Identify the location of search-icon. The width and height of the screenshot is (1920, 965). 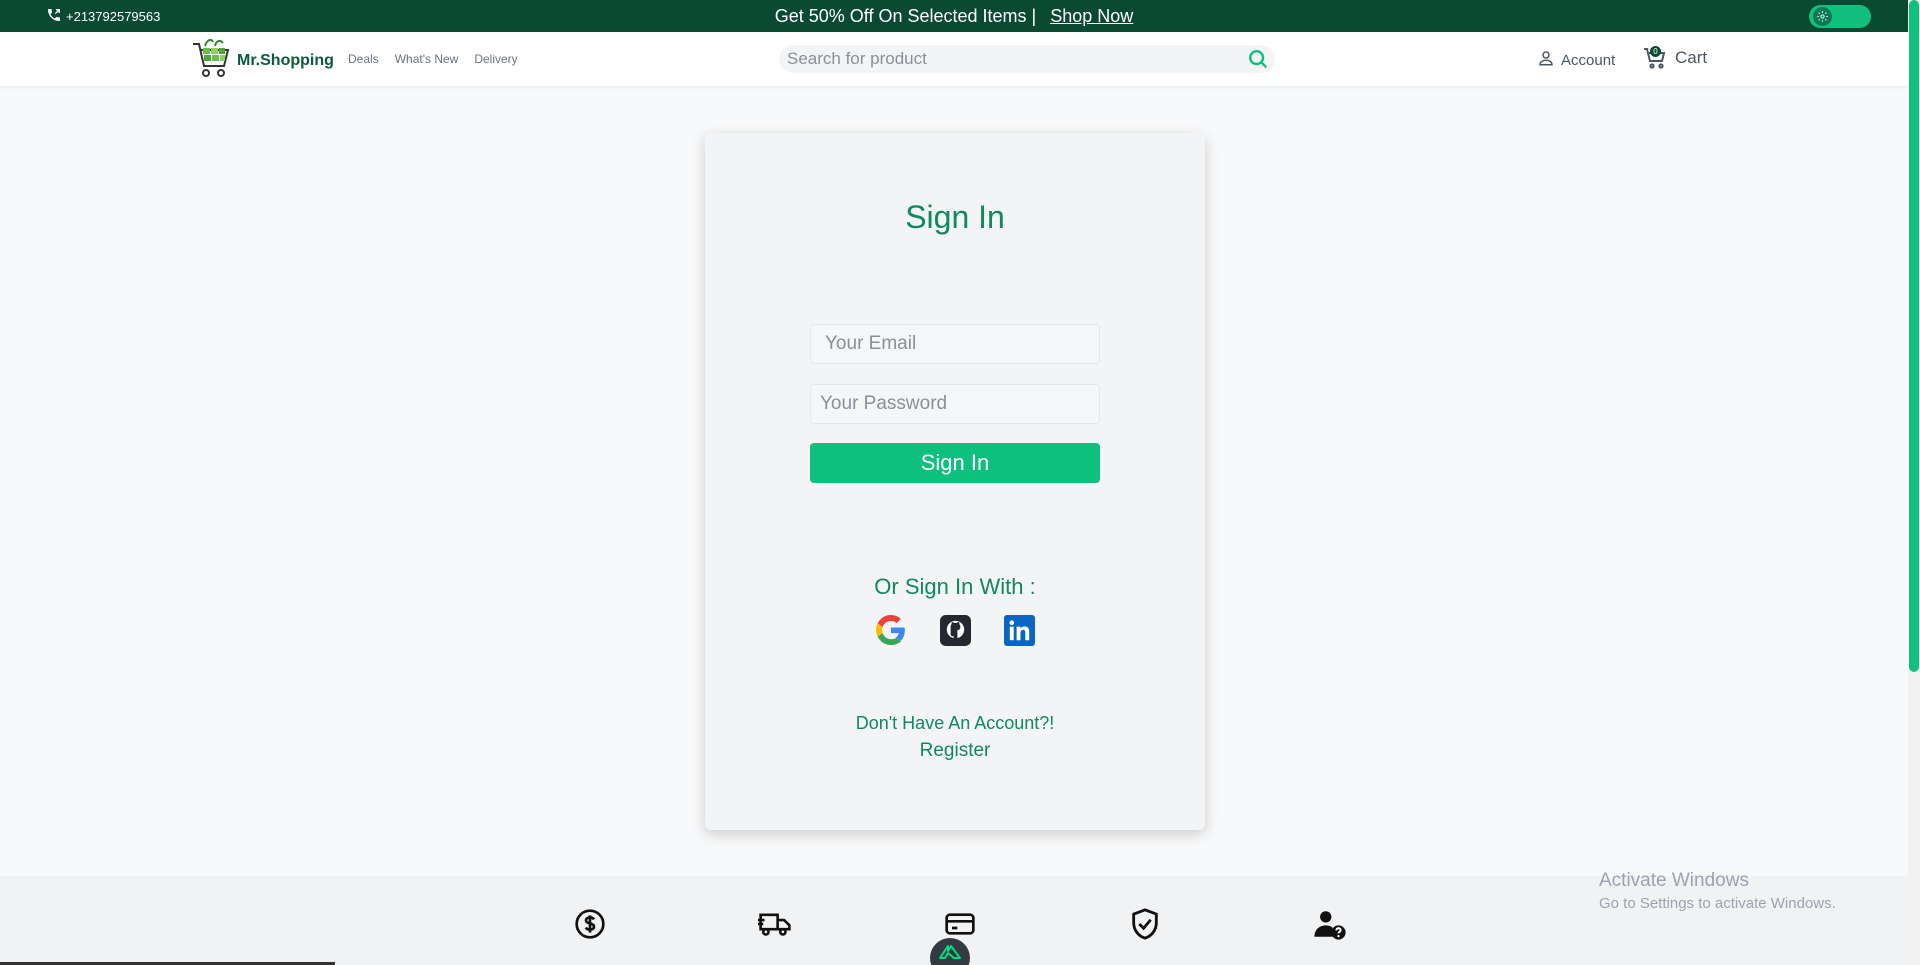
(1258, 61).